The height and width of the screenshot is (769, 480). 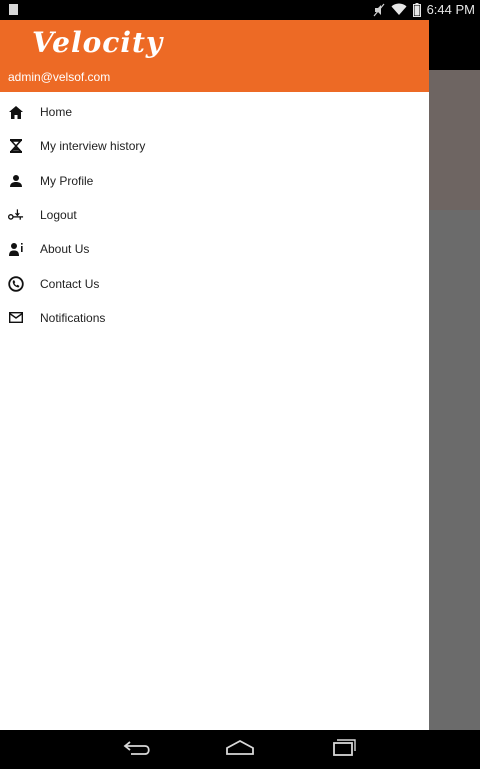 What do you see at coordinates (343, 750) in the screenshot?
I see `recents-icon` at bounding box center [343, 750].